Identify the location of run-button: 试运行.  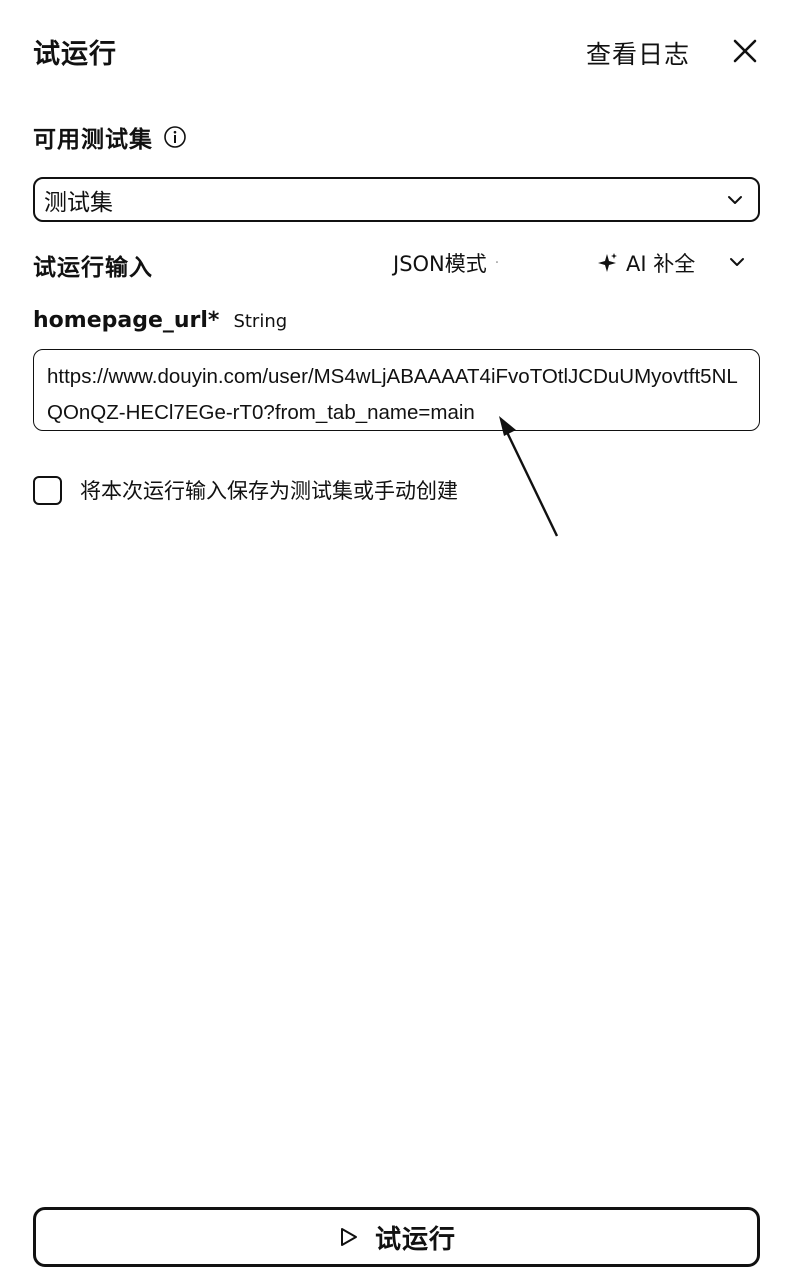
(396, 1237).